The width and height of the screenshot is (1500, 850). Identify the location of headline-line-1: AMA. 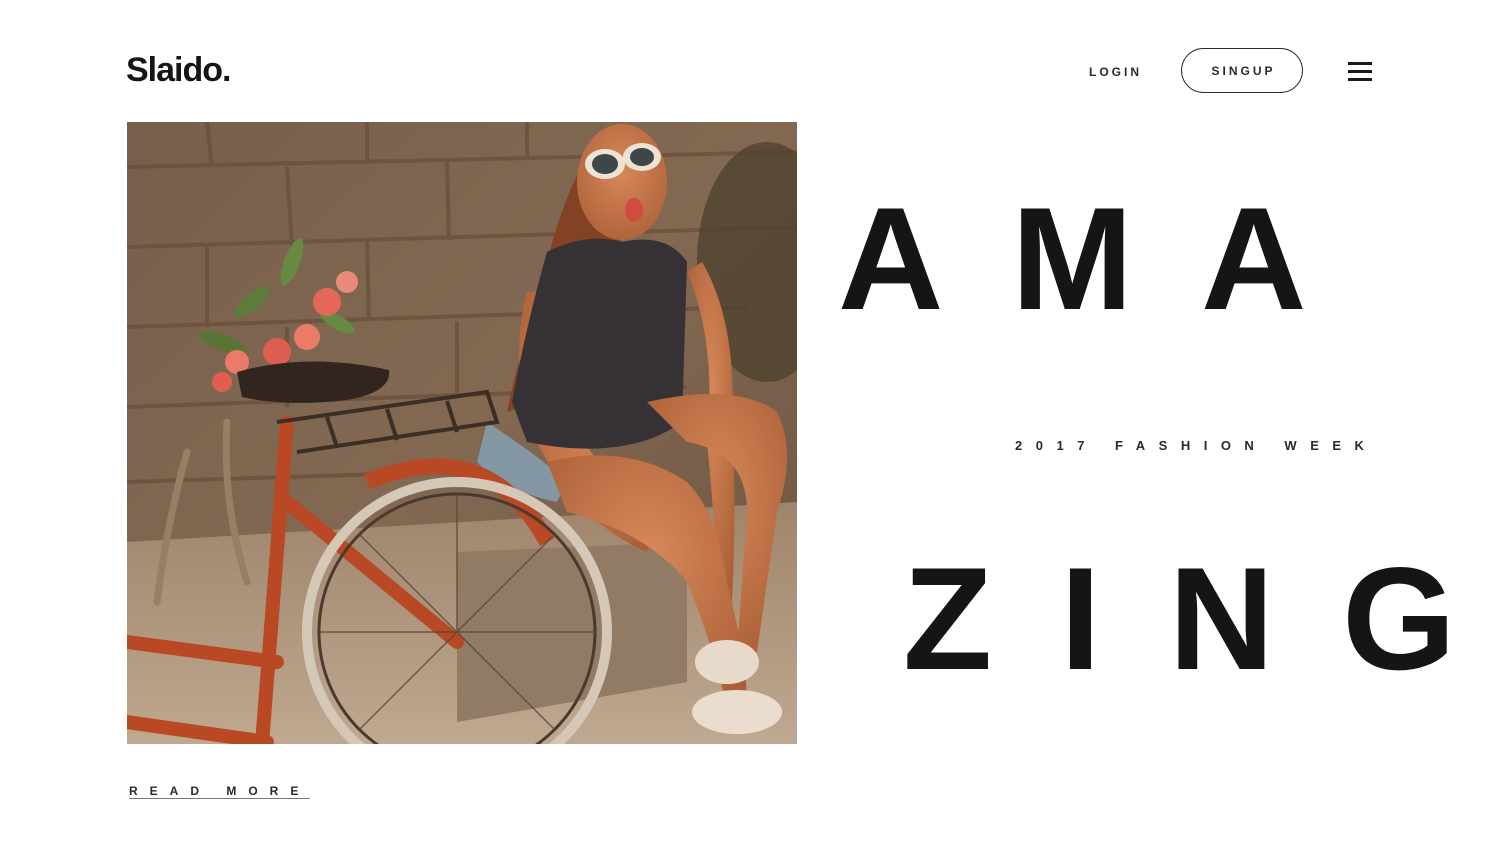
(1106, 258).